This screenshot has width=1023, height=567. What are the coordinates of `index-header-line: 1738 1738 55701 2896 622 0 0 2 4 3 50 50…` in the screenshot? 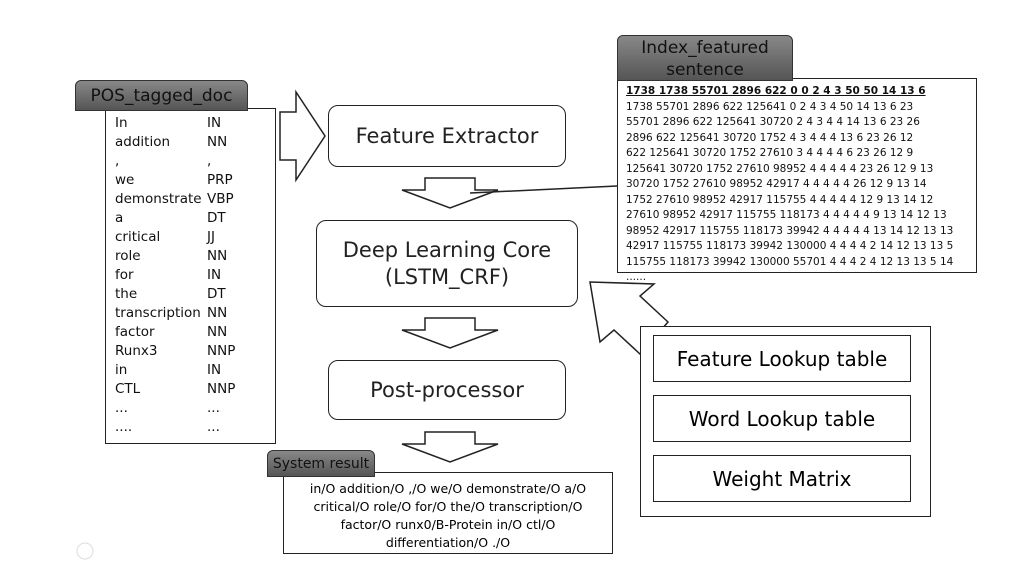 It's located at (776, 91).